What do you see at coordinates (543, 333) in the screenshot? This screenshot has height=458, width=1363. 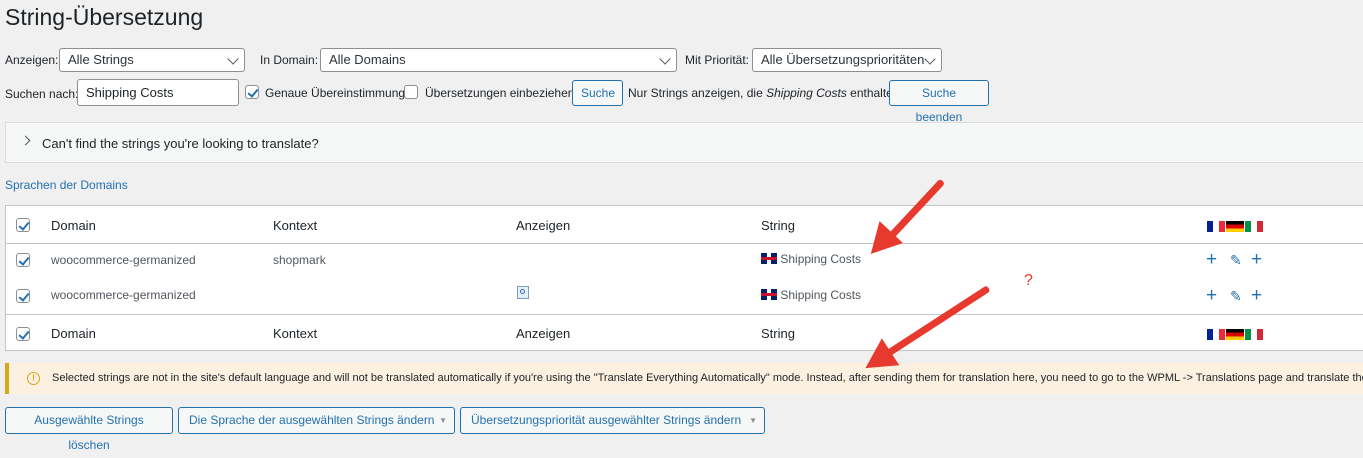 I see `column-footer-show: Anzeigen` at bounding box center [543, 333].